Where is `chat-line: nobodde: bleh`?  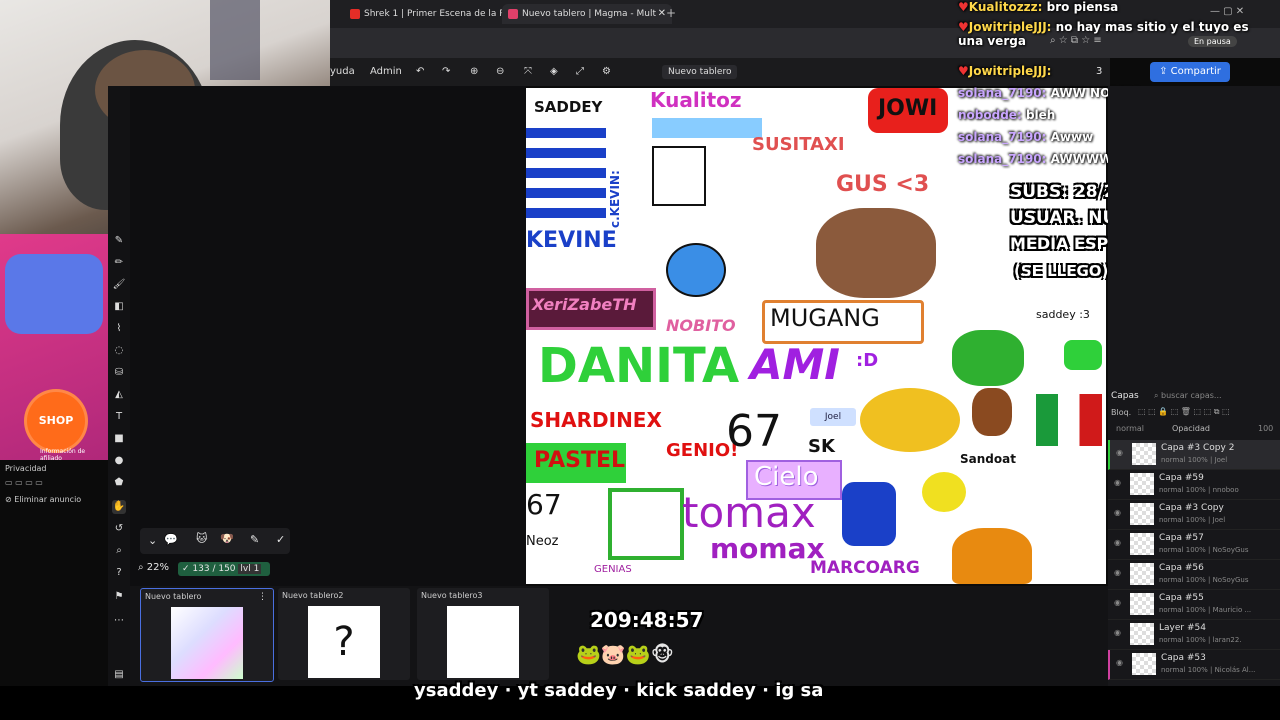 chat-line: nobodde: bleh is located at coordinates (1006, 115).